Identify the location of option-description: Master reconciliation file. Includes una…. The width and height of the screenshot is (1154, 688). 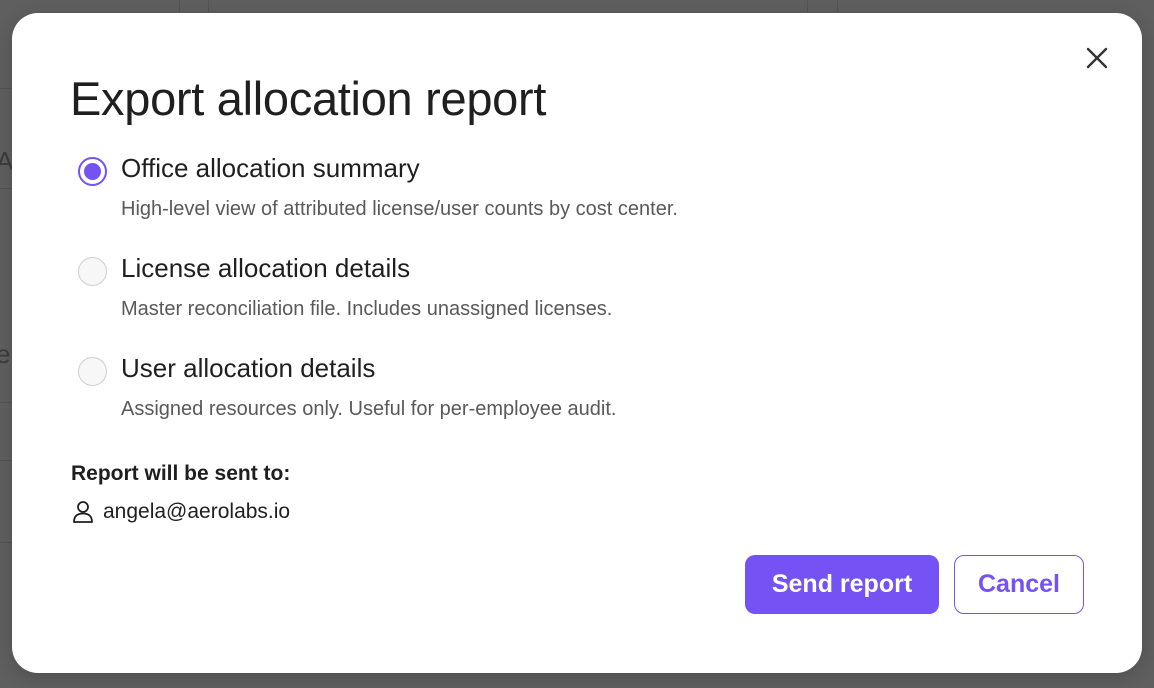
(367, 309).